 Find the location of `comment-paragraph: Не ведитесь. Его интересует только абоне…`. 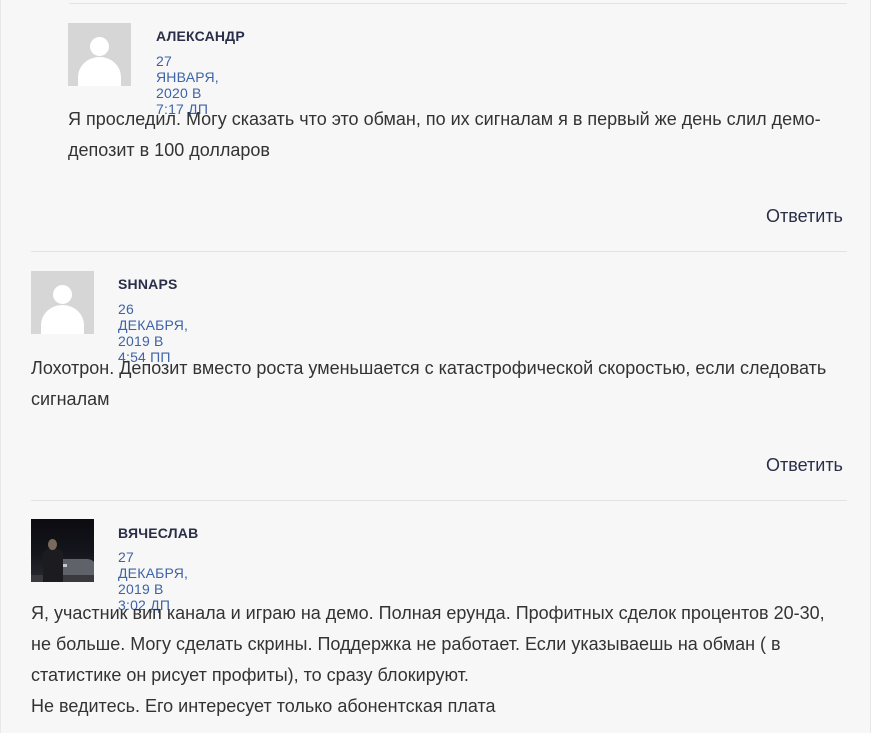

comment-paragraph: Не ведитесь. Его интересует только абоне… is located at coordinates (263, 706).